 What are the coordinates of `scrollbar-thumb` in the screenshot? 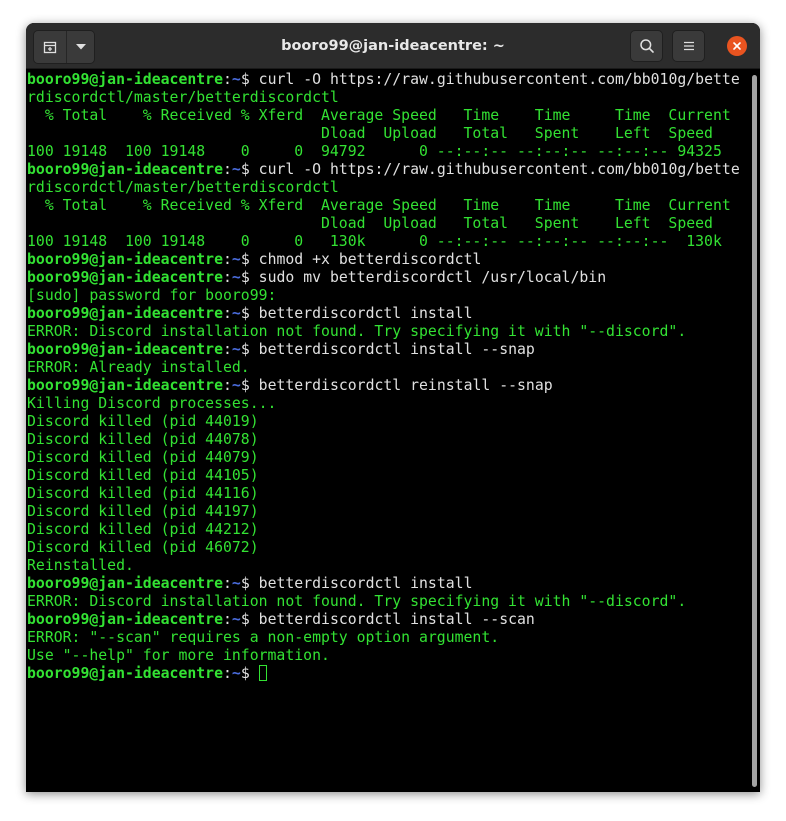 It's located at (754, 431).